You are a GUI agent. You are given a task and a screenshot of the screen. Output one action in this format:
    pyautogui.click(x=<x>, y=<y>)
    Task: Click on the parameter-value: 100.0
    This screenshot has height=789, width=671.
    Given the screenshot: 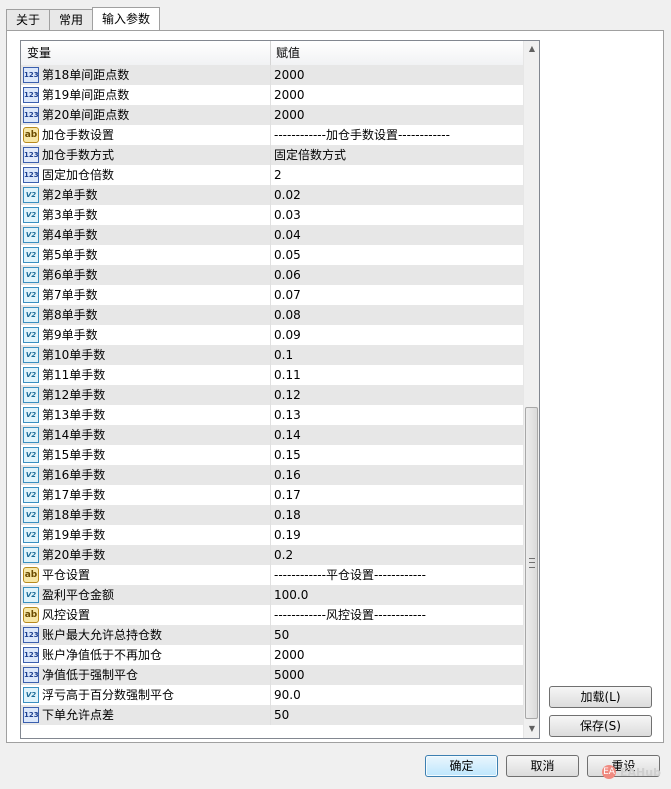 What is the action you would take?
    pyautogui.click(x=291, y=595)
    